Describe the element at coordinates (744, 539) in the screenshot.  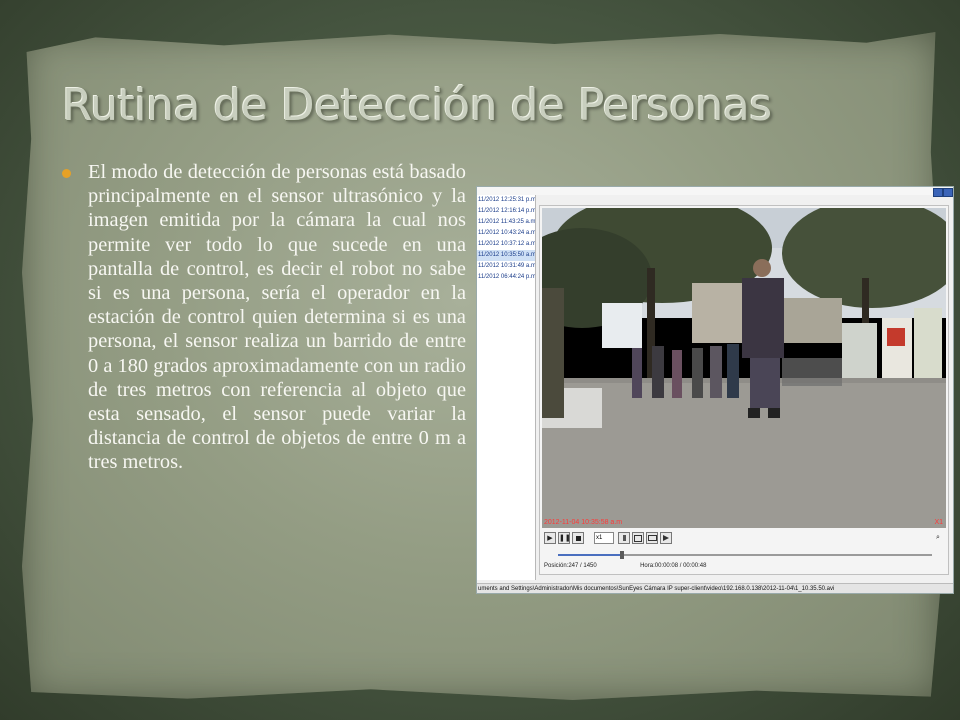
I see `playback-controls: ▶ ❚❚ x1 ⌕` at that location.